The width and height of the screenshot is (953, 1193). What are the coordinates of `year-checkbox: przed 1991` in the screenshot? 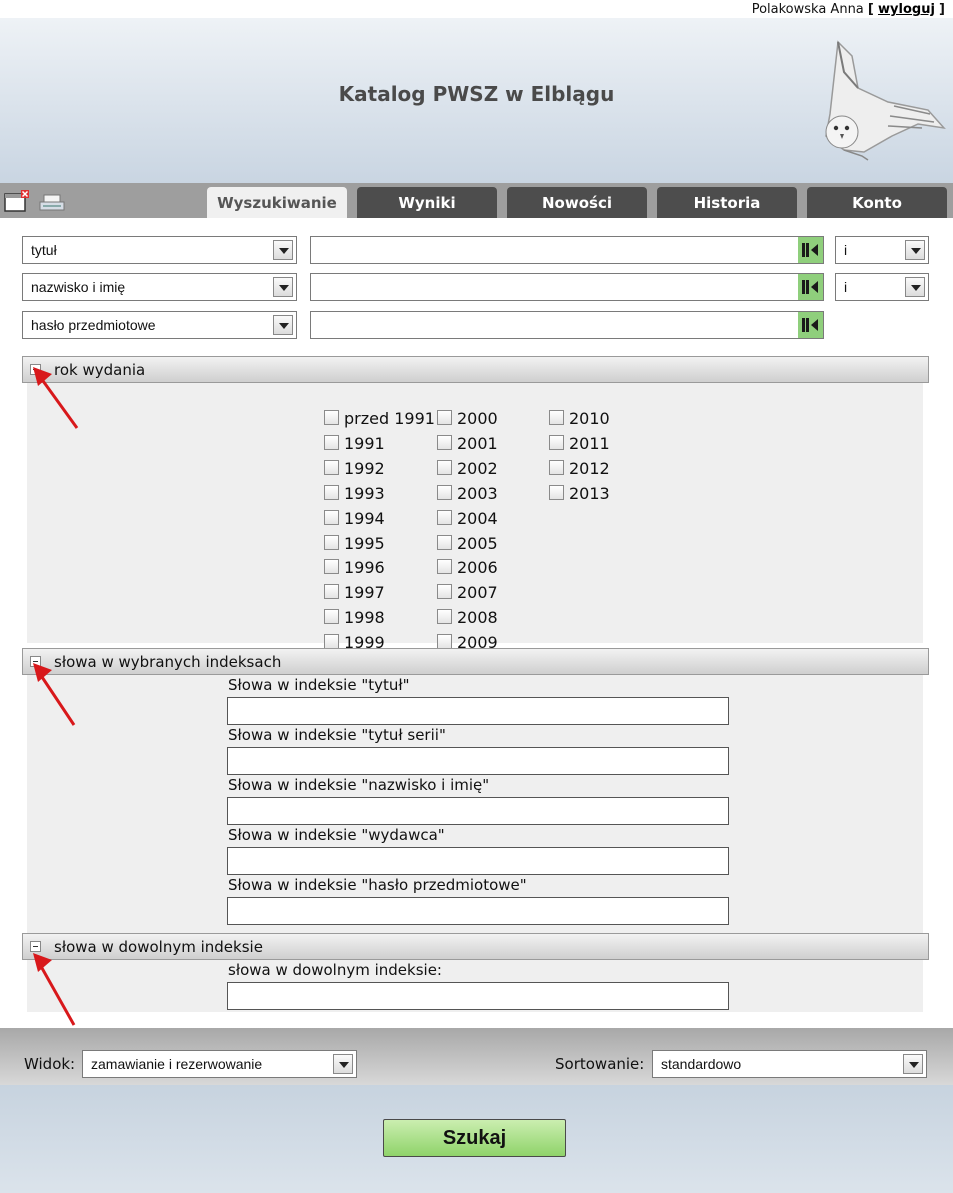 It's located at (379, 419).